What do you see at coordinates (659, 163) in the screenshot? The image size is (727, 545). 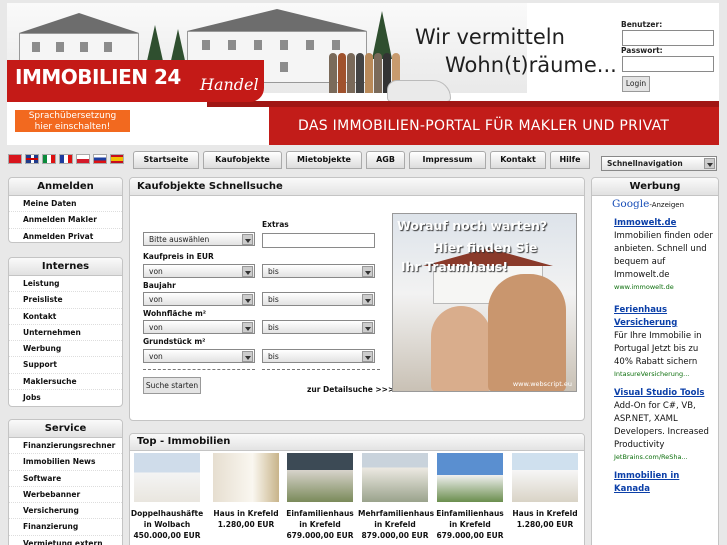 I see `quick-navigation-select: Schnellnavigation` at bounding box center [659, 163].